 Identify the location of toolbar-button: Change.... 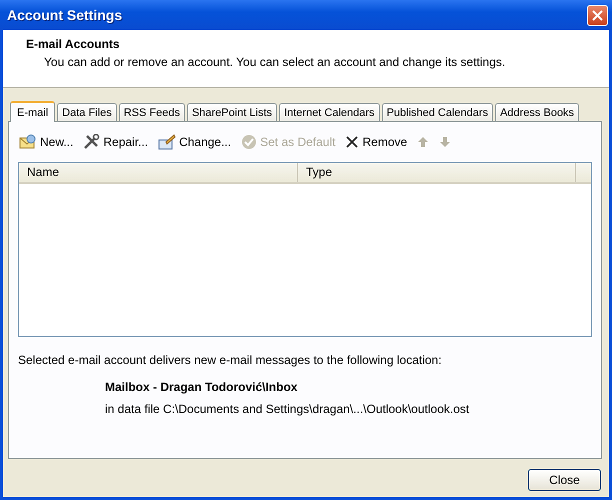
(195, 142).